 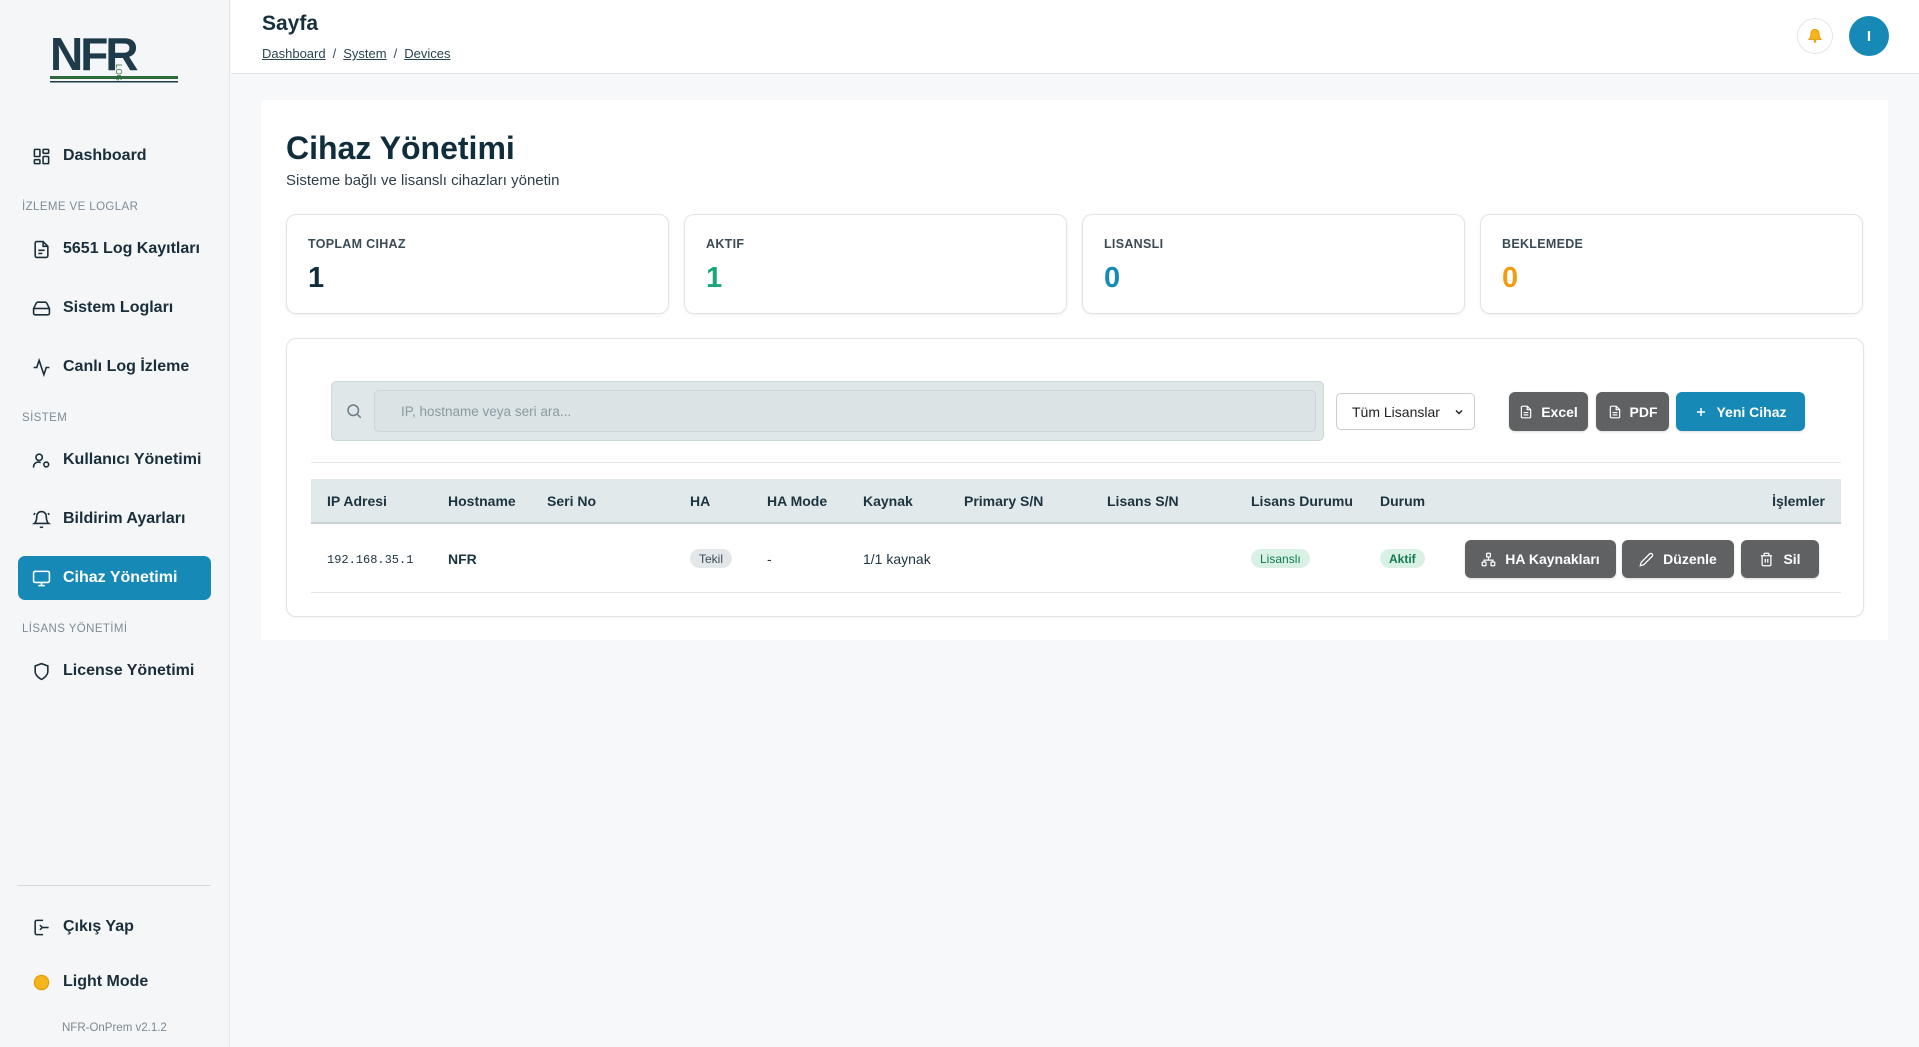 What do you see at coordinates (105, 155) in the screenshot?
I see `sidebar-item-label: Dashboard` at bounding box center [105, 155].